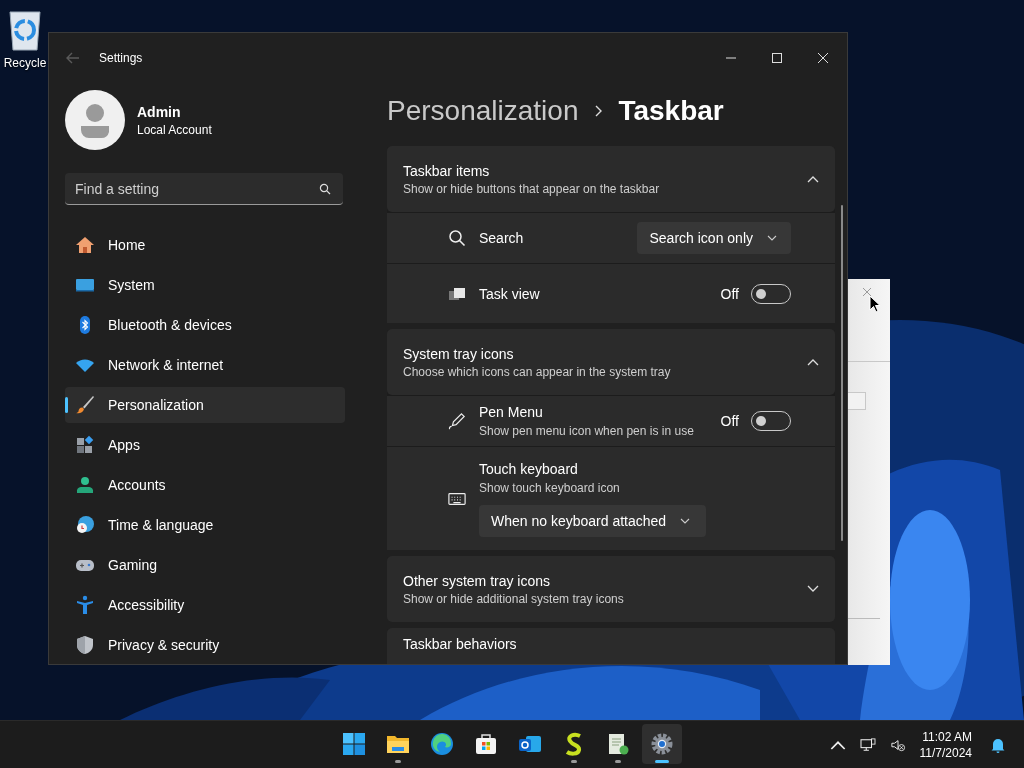 This screenshot has height=768, width=1024. I want to click on nav-item: Accounts, so click(205, 485).